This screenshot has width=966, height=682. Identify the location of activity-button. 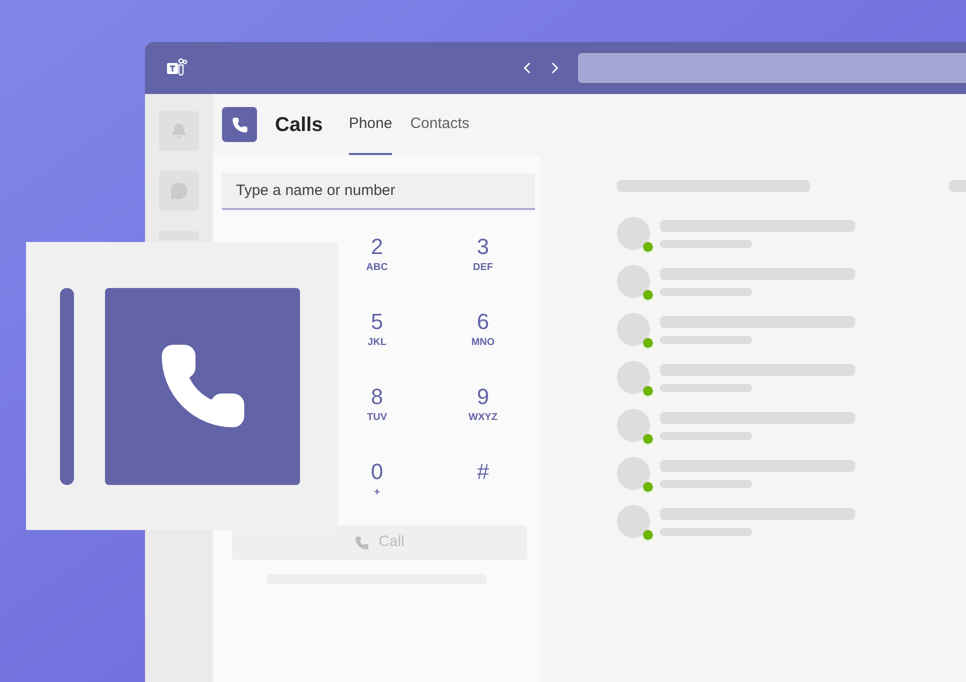
(179, 131).